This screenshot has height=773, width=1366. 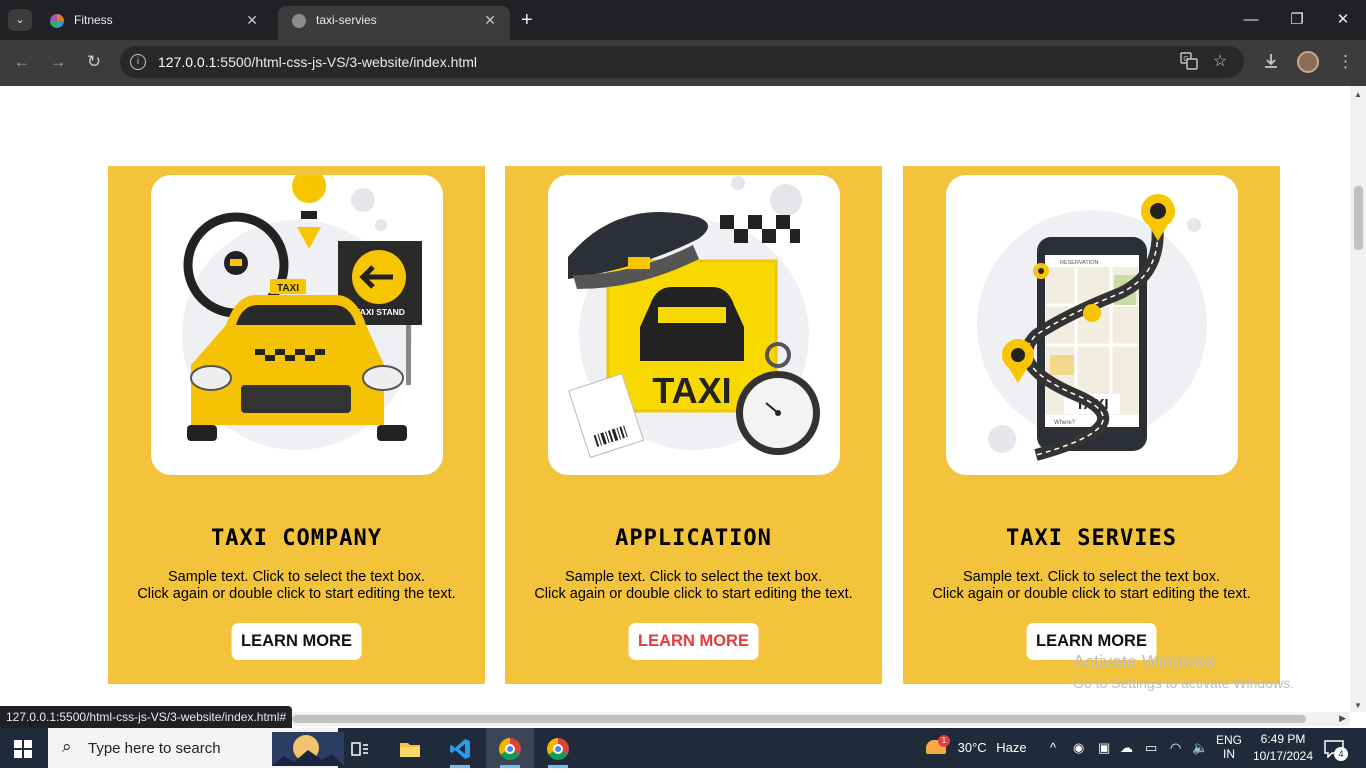 I want to click on scroll-right-icon: ▶, so click(x=1342, y=718).